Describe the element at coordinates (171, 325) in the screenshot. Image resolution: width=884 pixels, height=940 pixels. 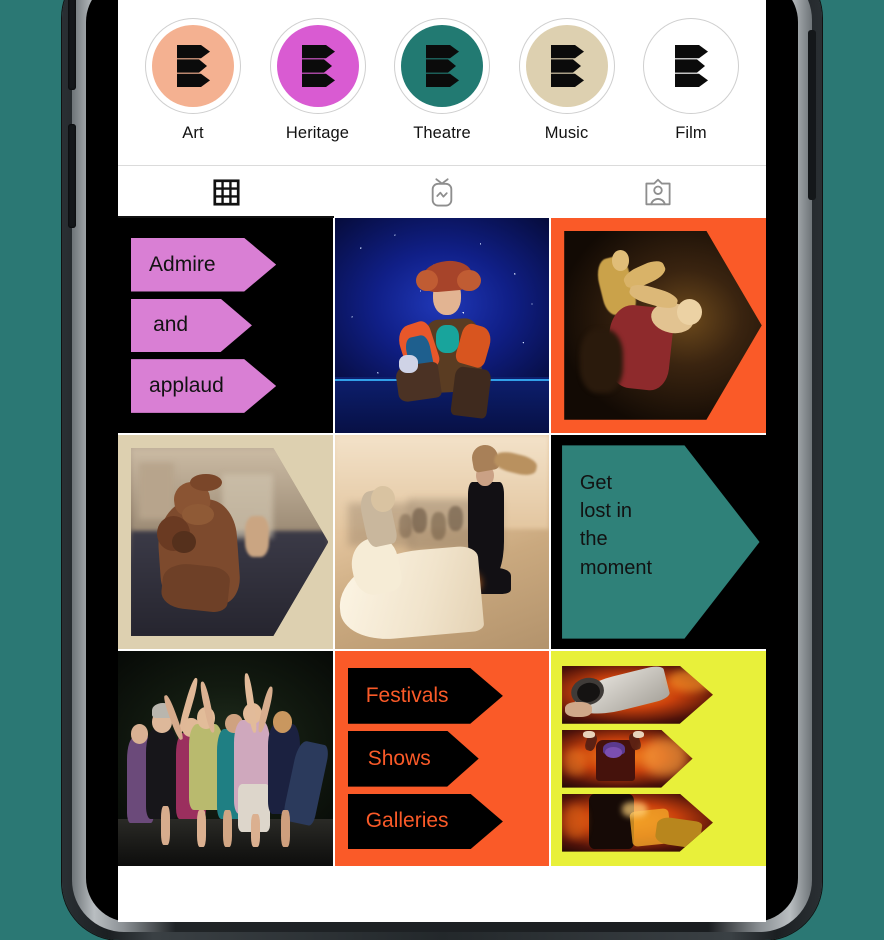
I see `arrow-chip-label: and` at that location.